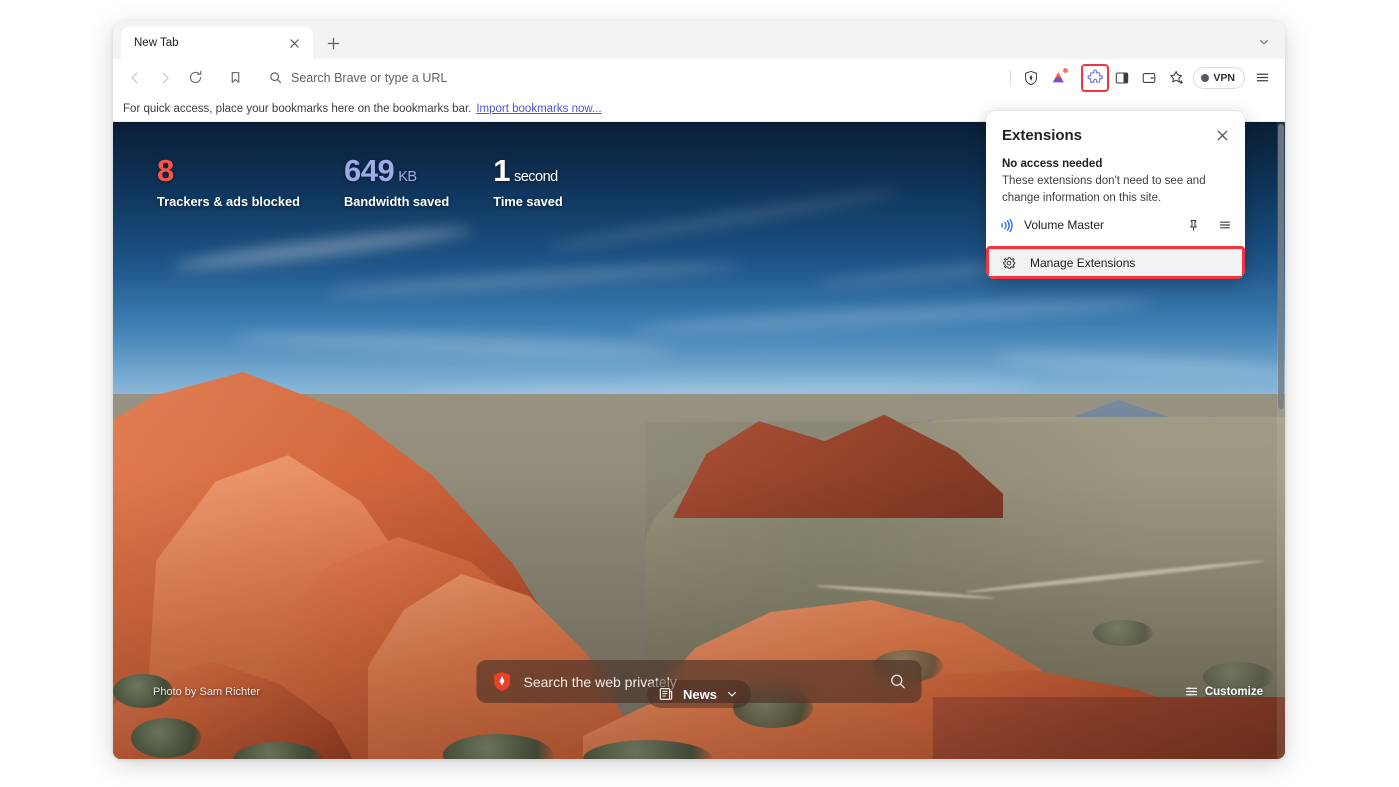 This screenshot has width=1399, height=787. Describe the element at coordinates (1115, 225) in the screenshot. I see `list-item: Volume Master` at that location.